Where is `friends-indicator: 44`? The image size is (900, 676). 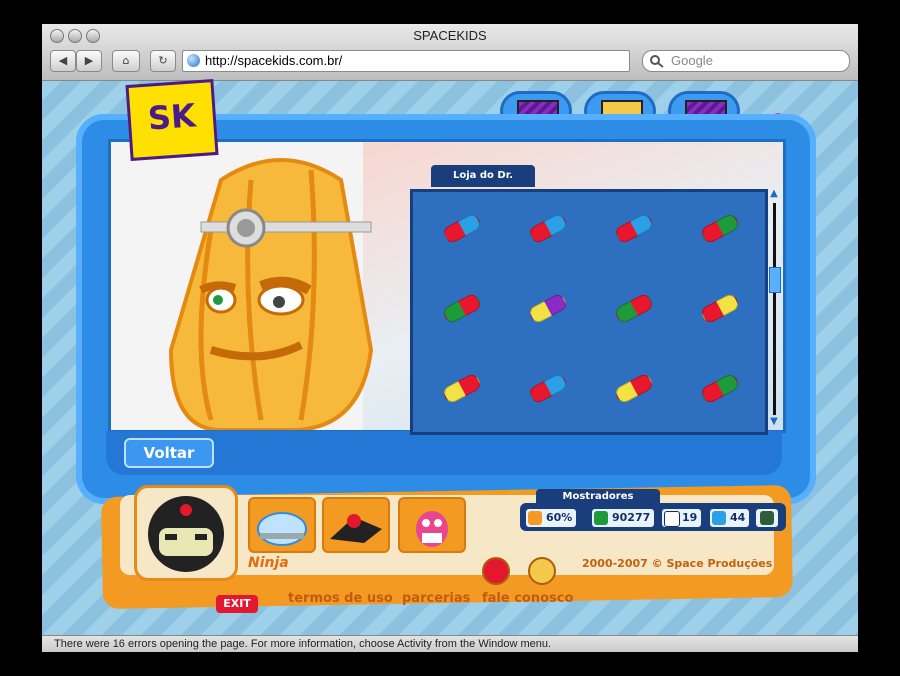
friends-indicator: 44 is located at coordinates (730, 518).